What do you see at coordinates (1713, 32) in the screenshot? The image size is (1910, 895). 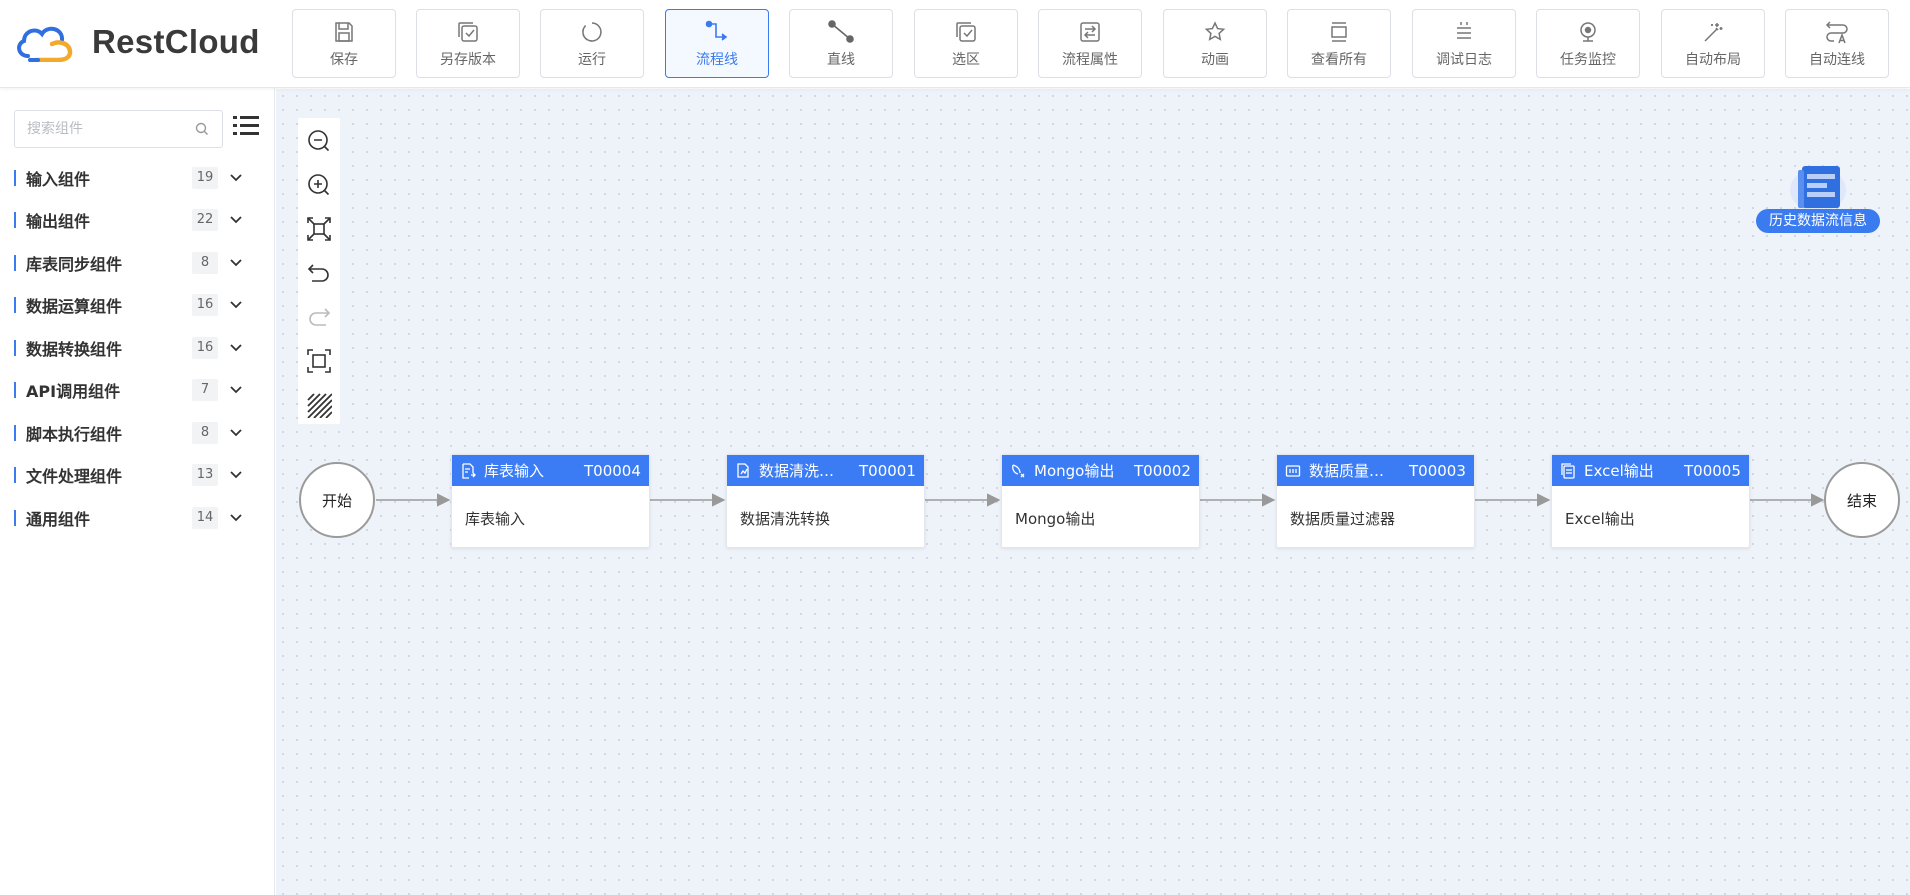 I see `auto-layout-icon` at bounding box center [1713, 32].